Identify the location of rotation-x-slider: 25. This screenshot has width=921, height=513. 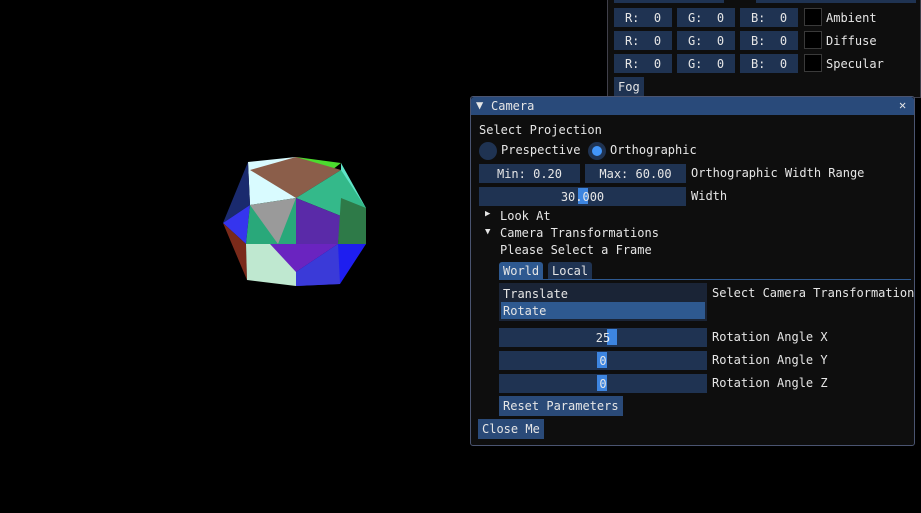
(603, 337).